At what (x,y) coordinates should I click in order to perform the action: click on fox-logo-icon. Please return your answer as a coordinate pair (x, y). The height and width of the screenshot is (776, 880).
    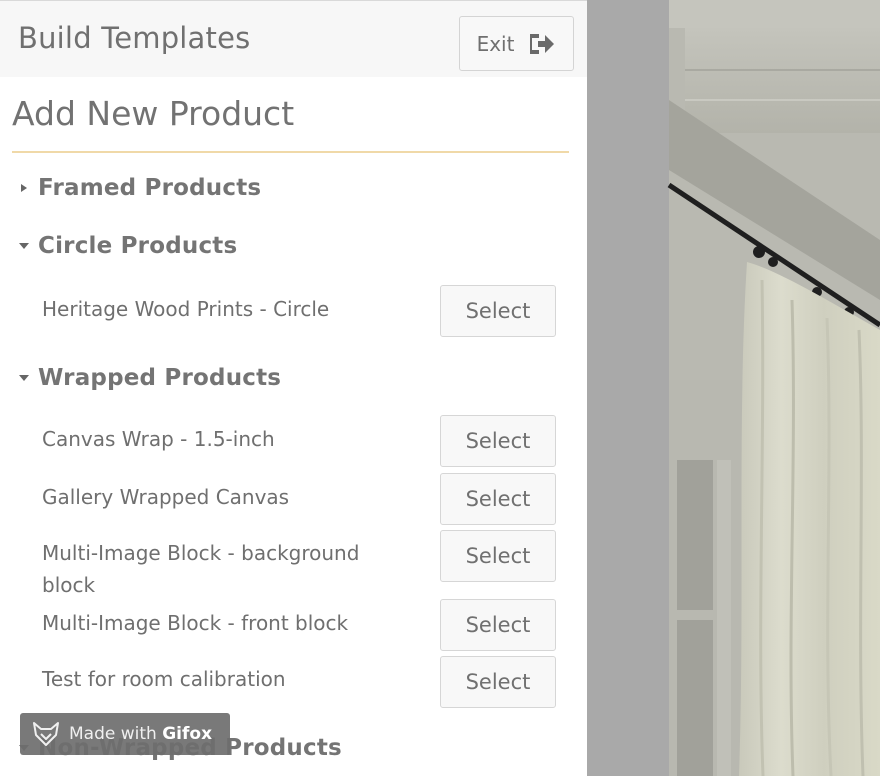
    Looking at the image, I should click on (46, 734).